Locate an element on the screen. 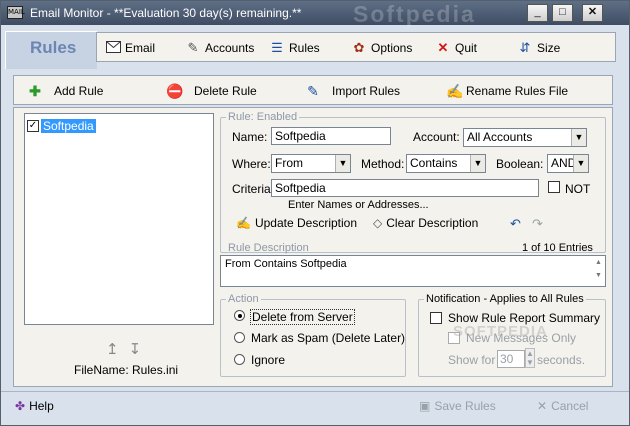  import-rules-button: ✎ Import Rules is located at coordinates (352, 91).